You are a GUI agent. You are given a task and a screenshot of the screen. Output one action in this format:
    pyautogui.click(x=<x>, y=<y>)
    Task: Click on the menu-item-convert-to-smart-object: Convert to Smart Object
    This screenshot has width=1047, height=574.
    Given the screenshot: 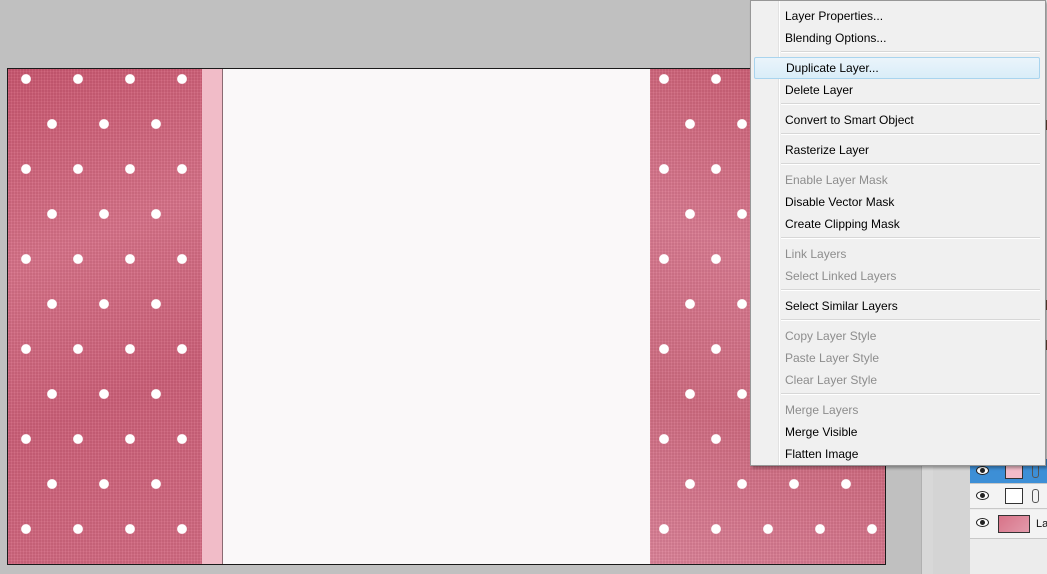 What is the action you would take?
    pyautogui.click(x=897, y=120)
    